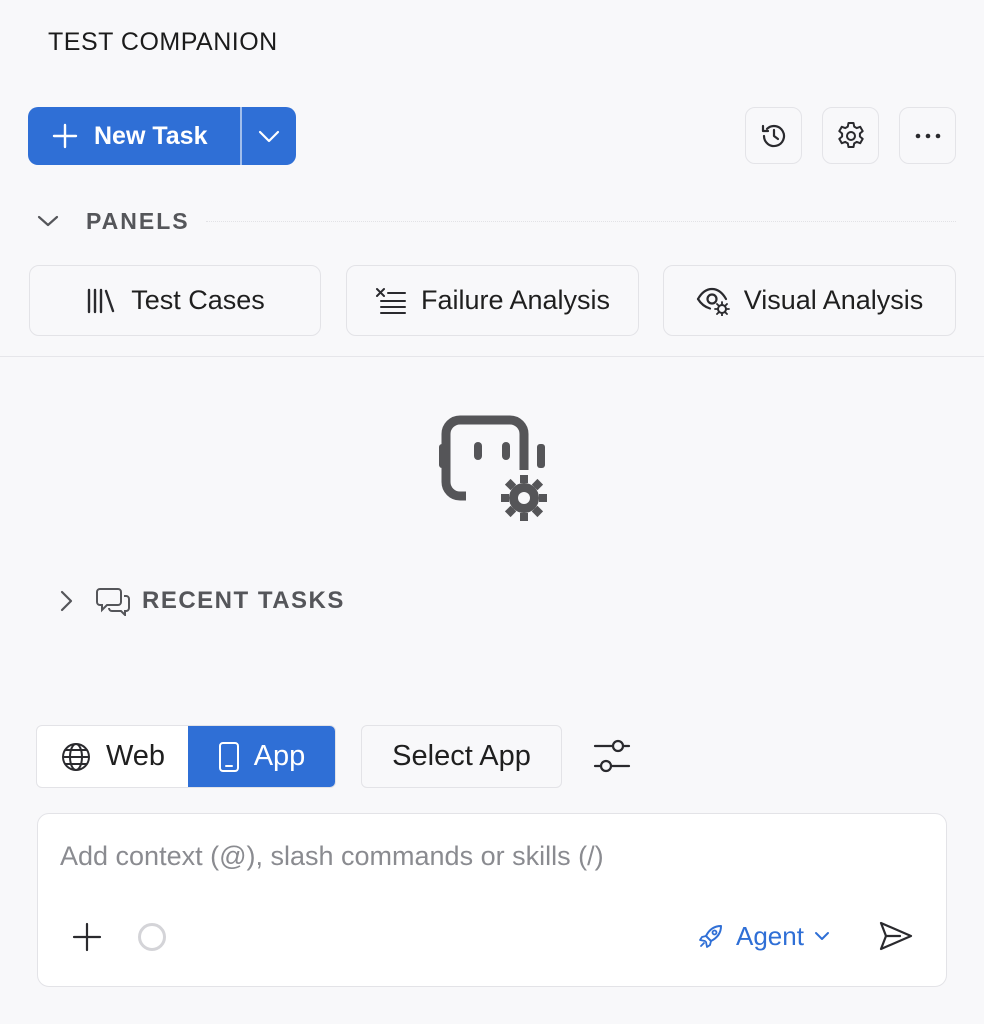 The height and width of the screenshot is (1024, 984). What do you see at coordinates (515, 300) in the screenshot?
I see `panel-failure-analysis-label: Failure Analysis` at bounding box center [515, 300].